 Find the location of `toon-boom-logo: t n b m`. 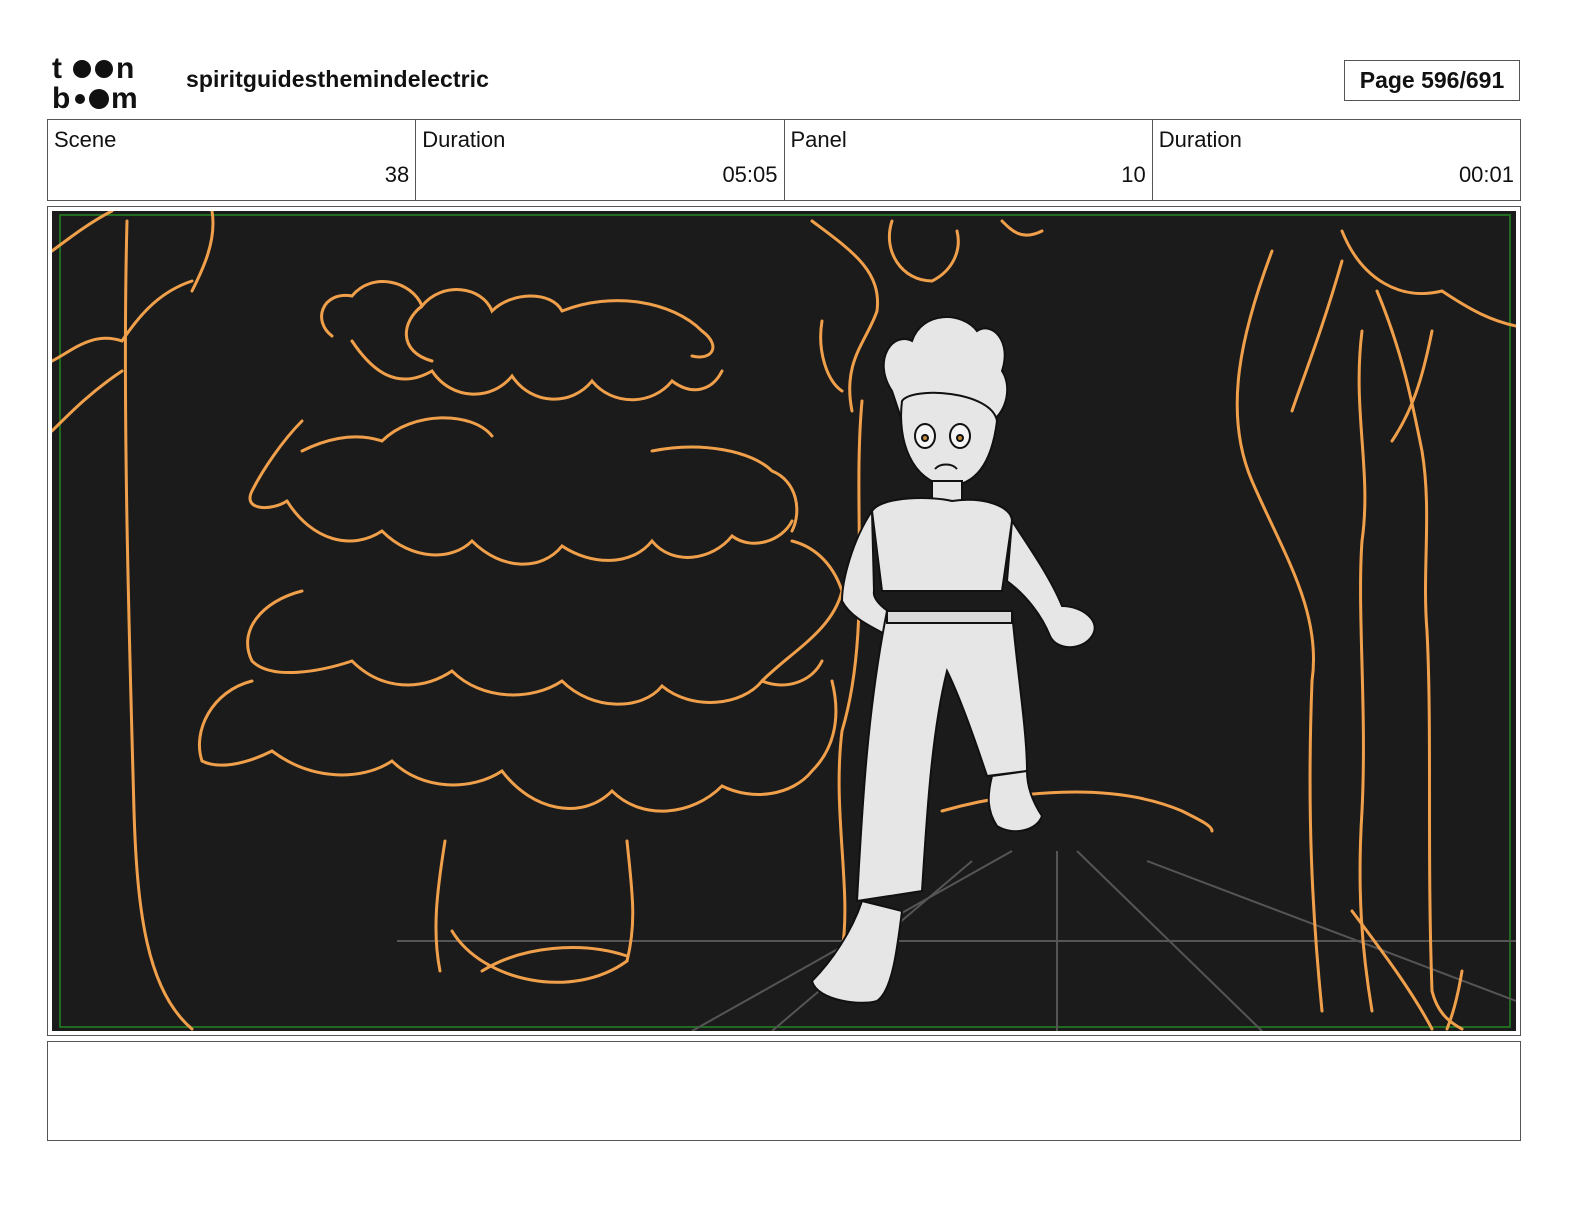

toon-boom-logo: t n b m is located at coordinates (95, 82).